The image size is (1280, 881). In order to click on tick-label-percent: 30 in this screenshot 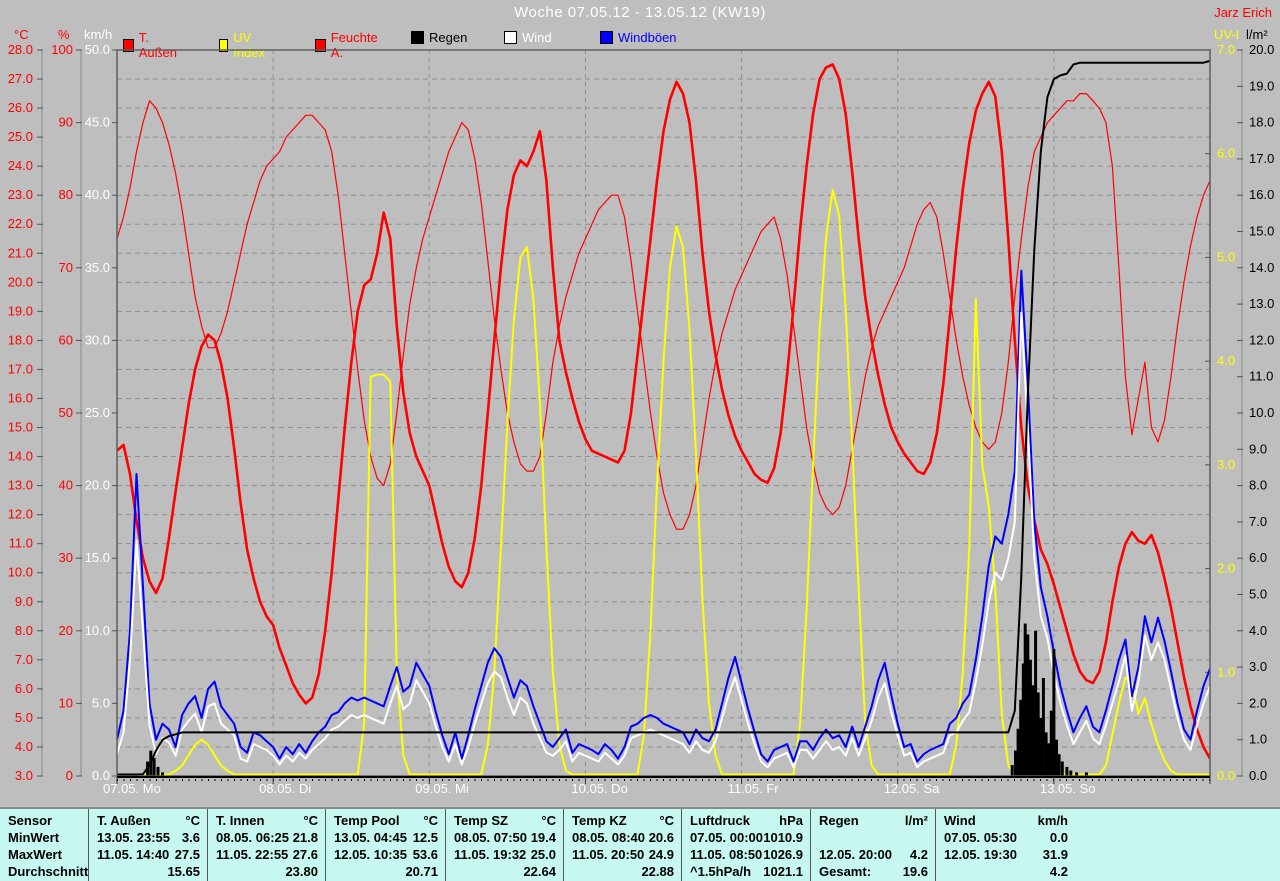, I will do `click(66, 557)`.